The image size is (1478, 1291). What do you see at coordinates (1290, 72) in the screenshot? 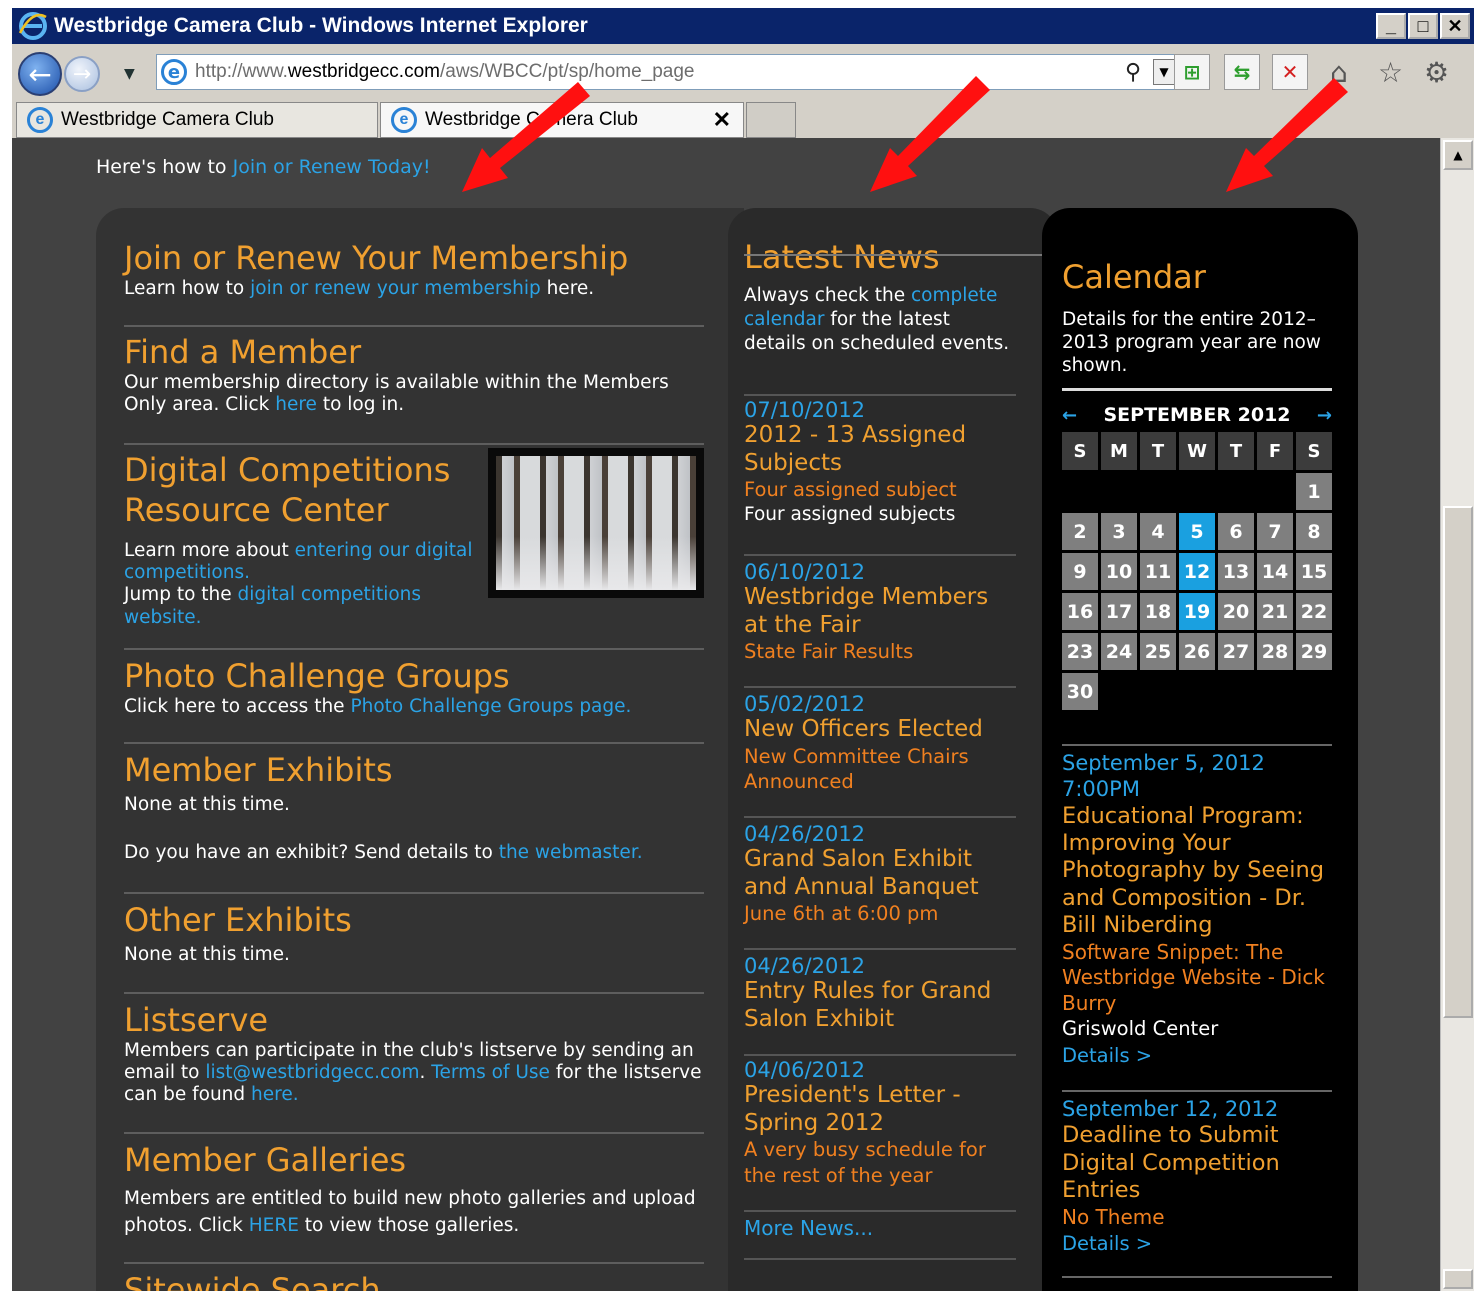
I see `stop-icon: ✕` at bounding box center [1290, 72].